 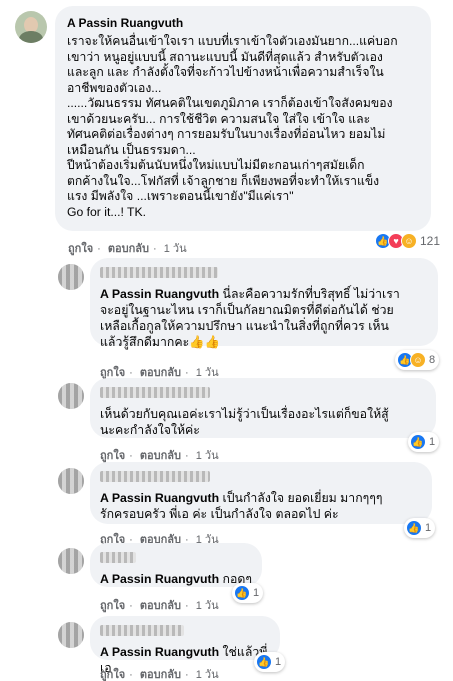 What do you see at coordinates (175, 249) in the screenshot?
I see `comment-time: 1 วัน` at bounding box center [175, 249].